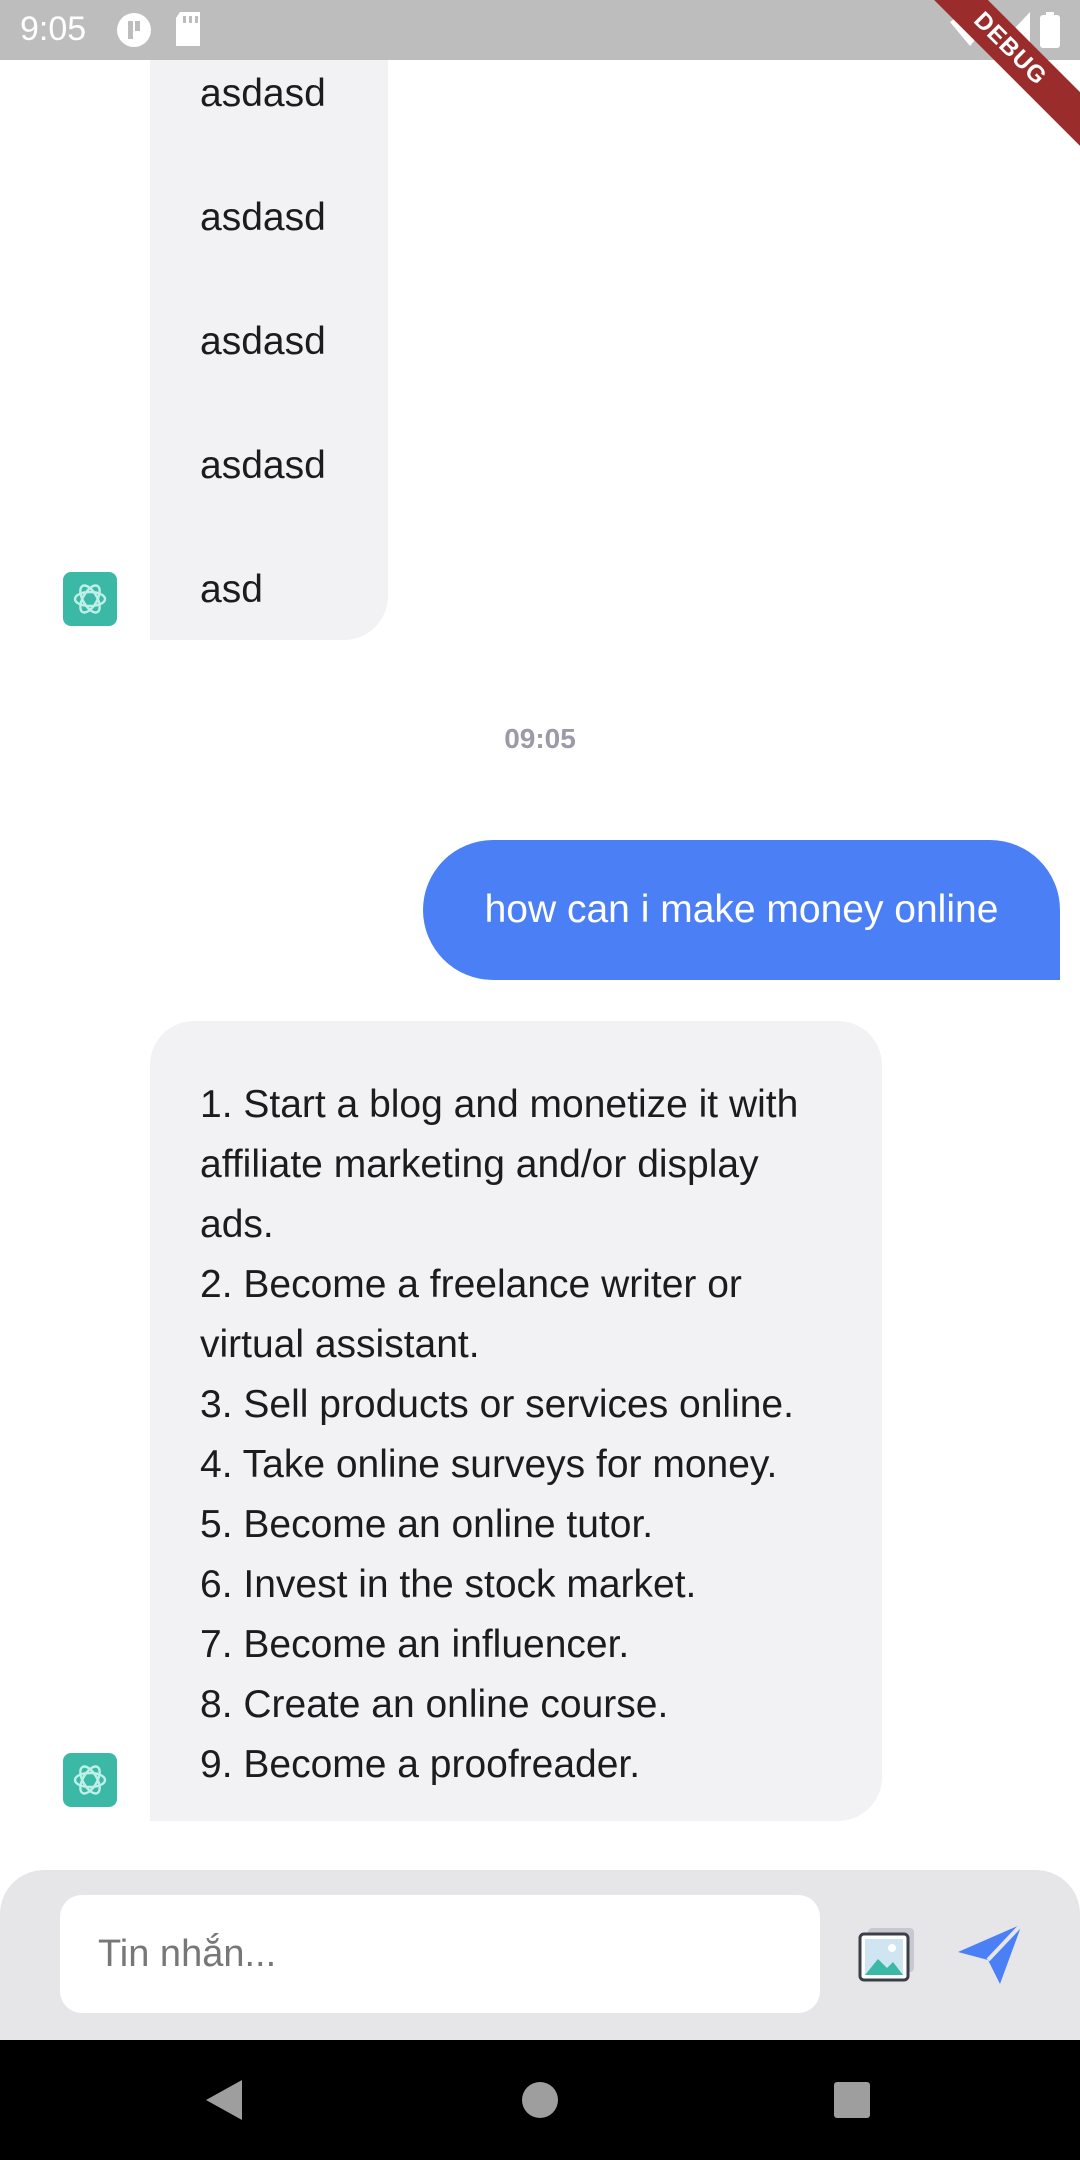 This screenshot has height=2160, width=1080. I want to click on reply-line: 2. Become a freelance writer or, so click(471, 1284).